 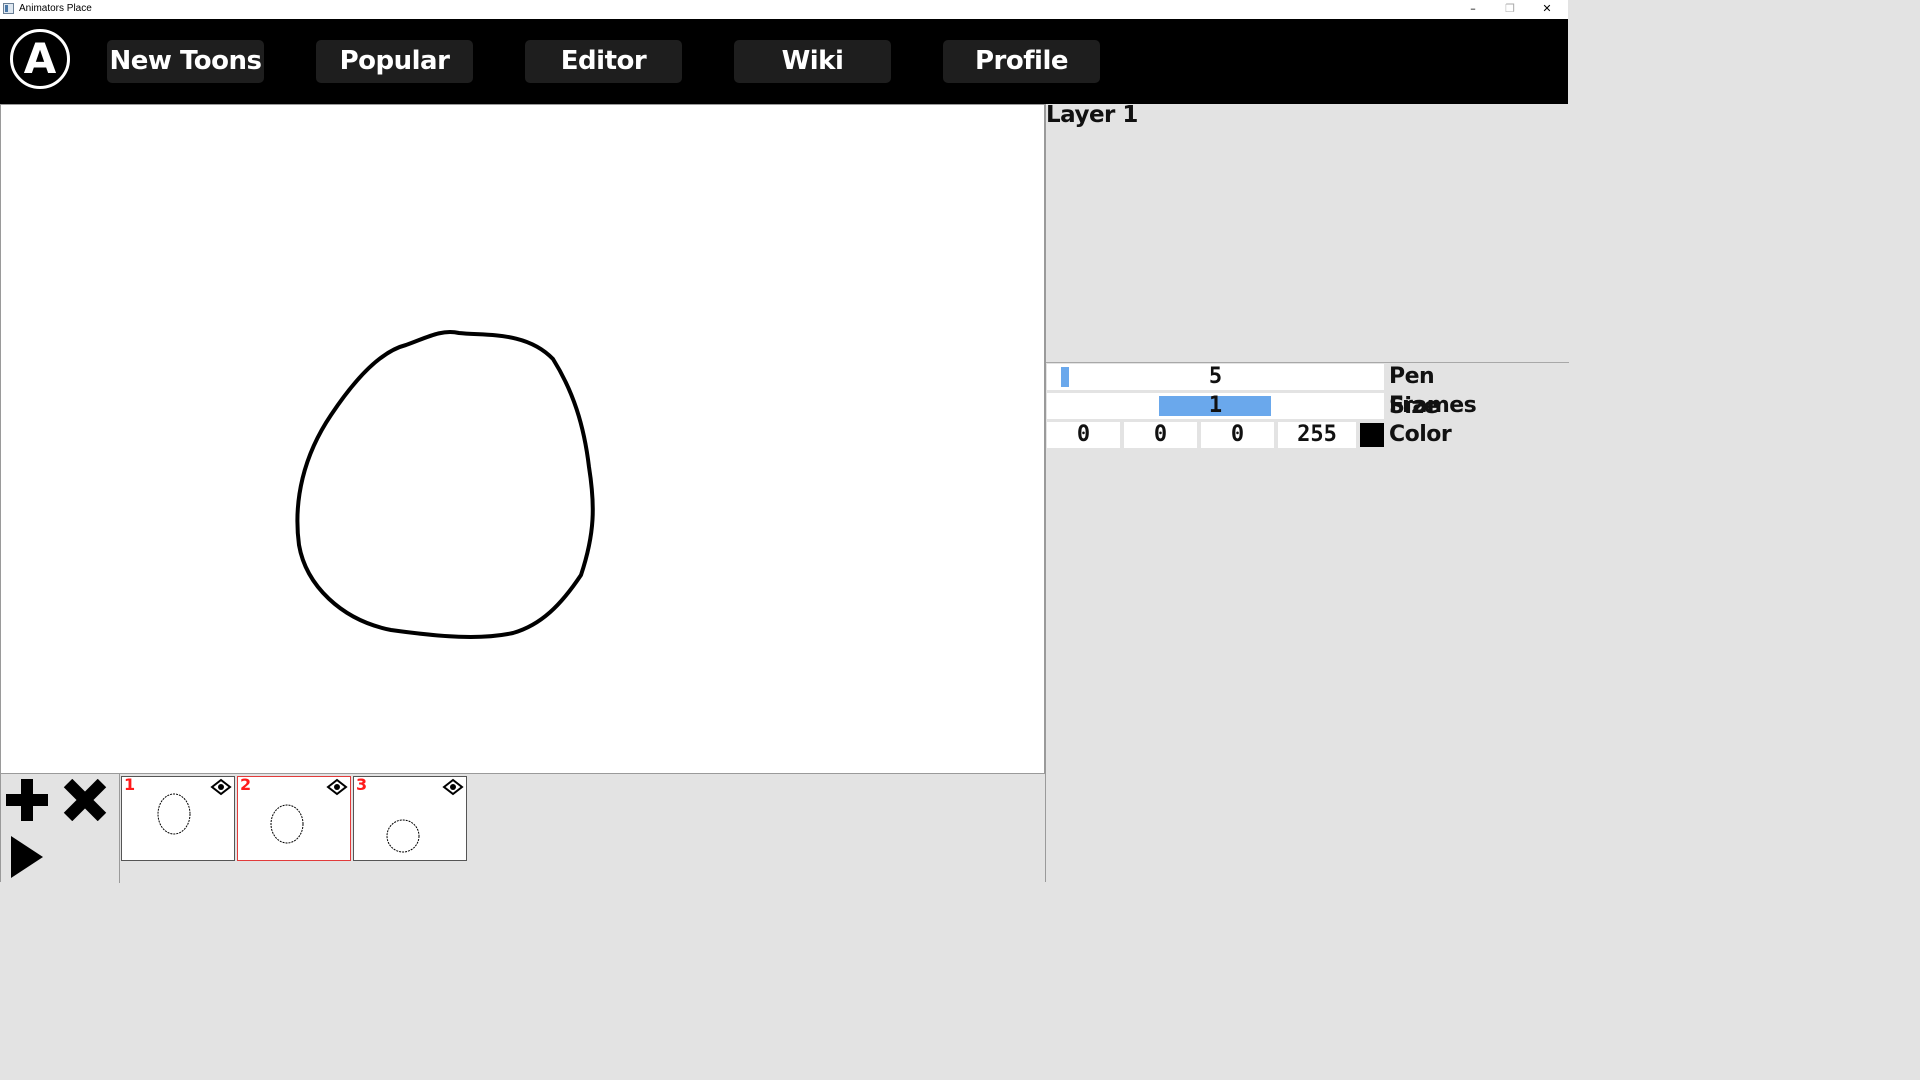 I want to click on layer-title: Layer 1, so click(x=1092, y=115).